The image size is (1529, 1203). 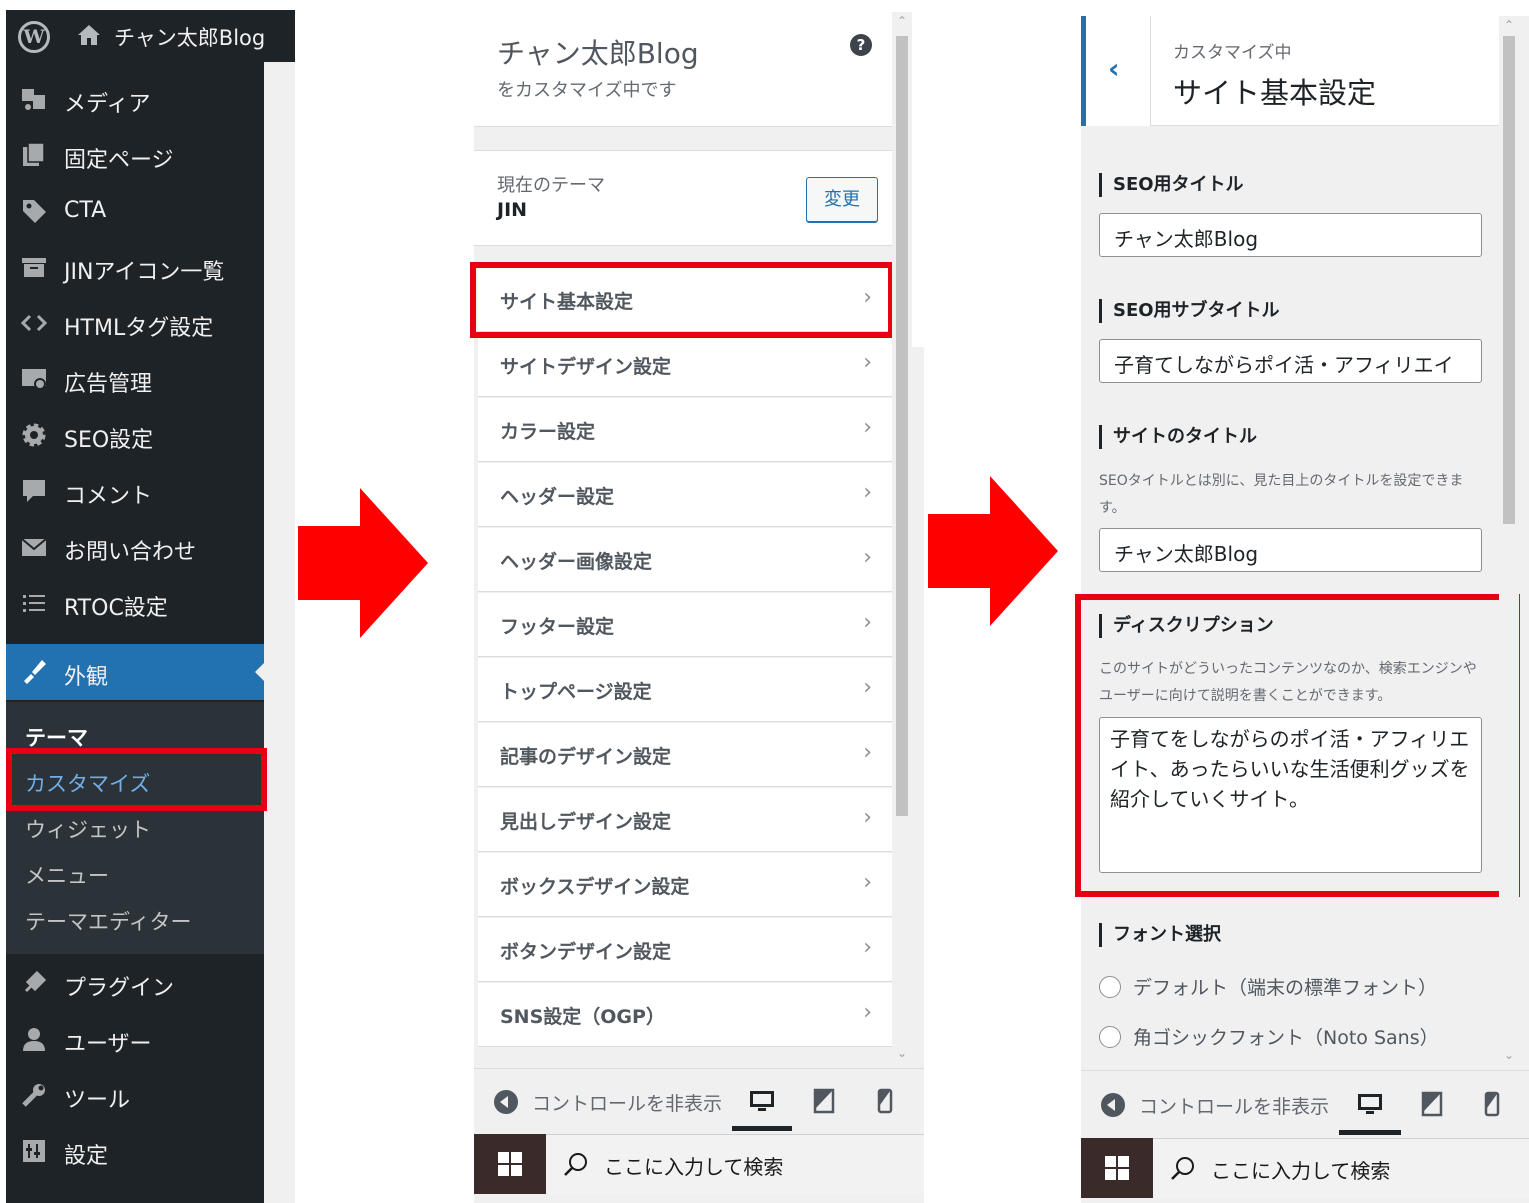 What do you see at coordinates (135, 672) in the screenshot?
I see `menu-item-appearance: 外観` at bounding box center [135, 672].